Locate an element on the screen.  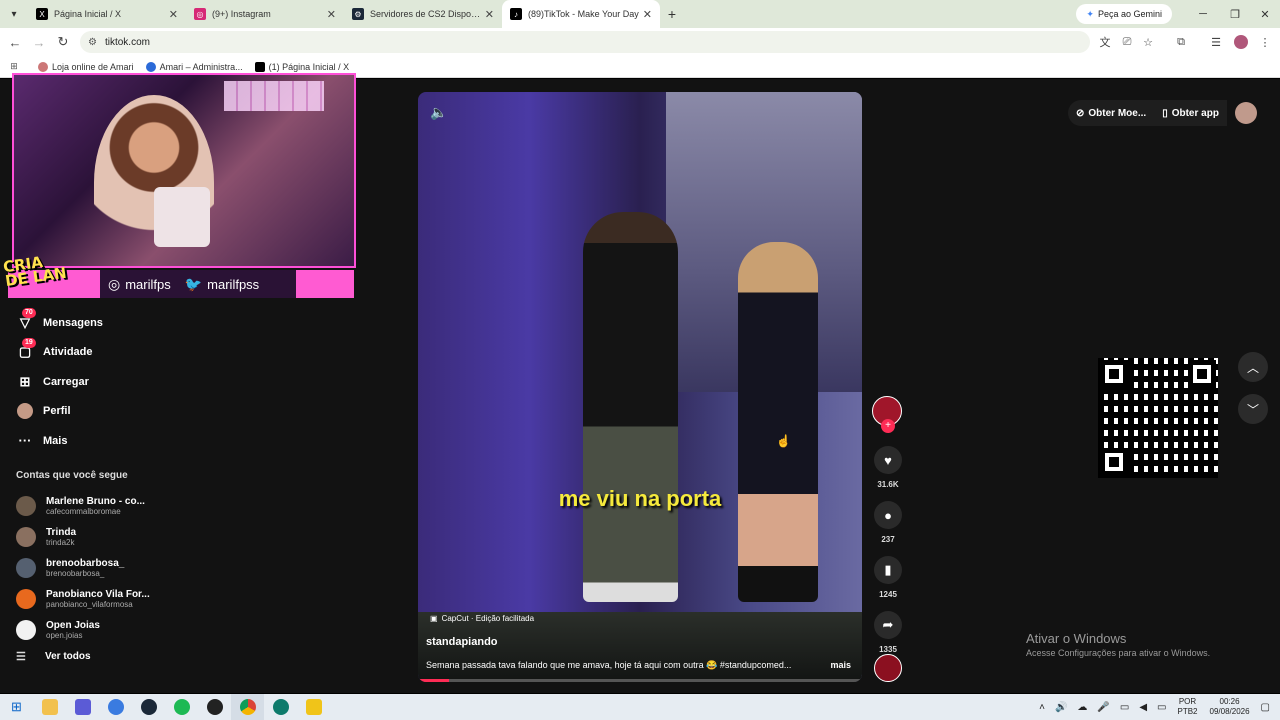
notification-icon: ▢ is located at coordinates (1265, 707).